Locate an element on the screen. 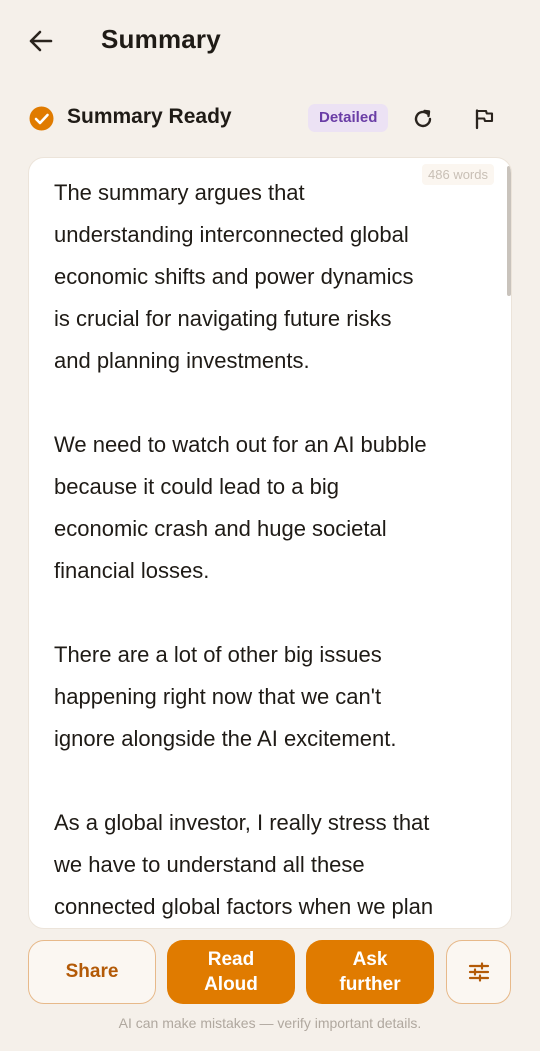  refresh-button is located at coordinates (423, 119).